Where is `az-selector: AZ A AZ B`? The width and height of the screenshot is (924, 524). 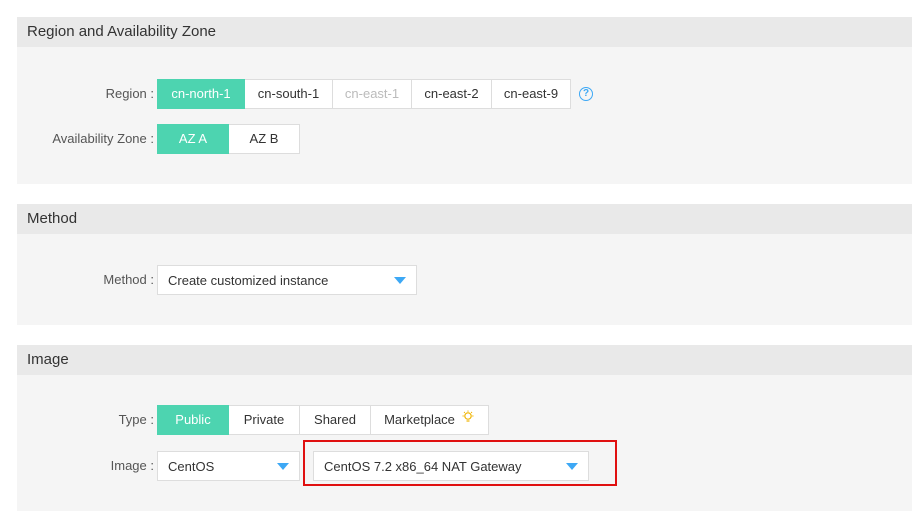 az-selector: AZ A AZ B is located at coordinates (228, 139).